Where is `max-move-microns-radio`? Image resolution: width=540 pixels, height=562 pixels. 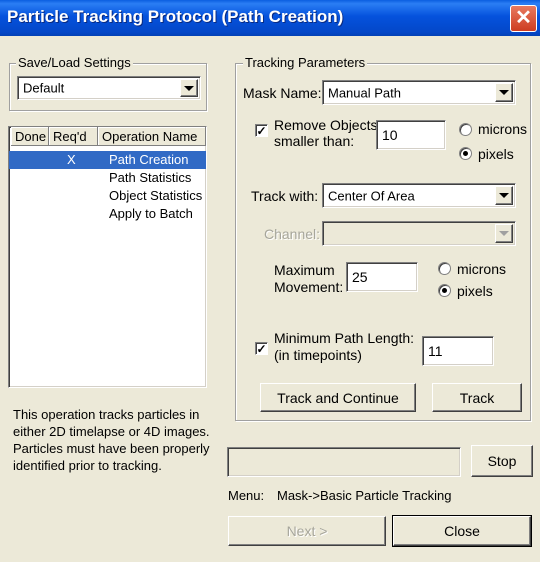 max-move-microns-radio is located at coordinates (444, 268).